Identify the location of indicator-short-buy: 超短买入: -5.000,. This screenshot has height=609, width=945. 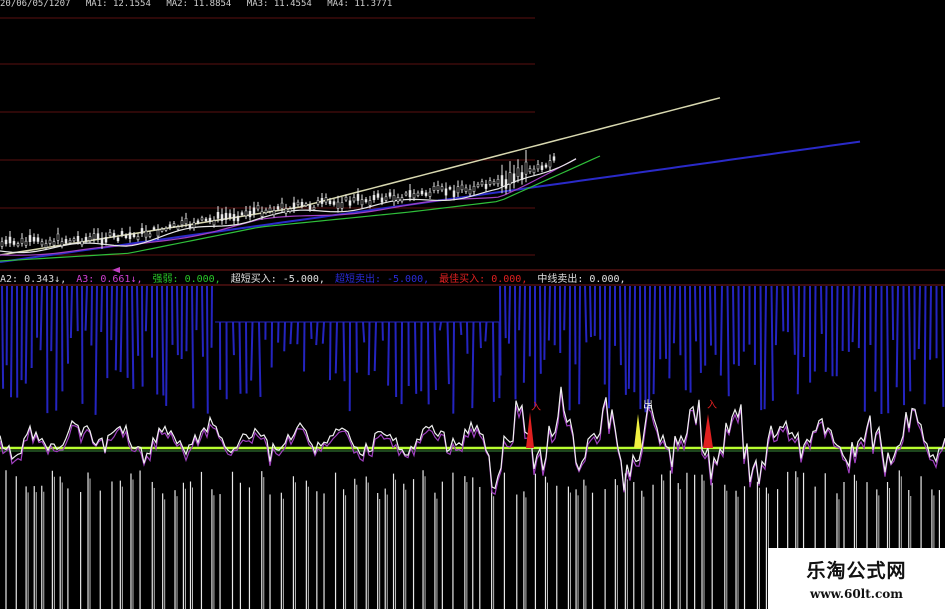
(277, 279).